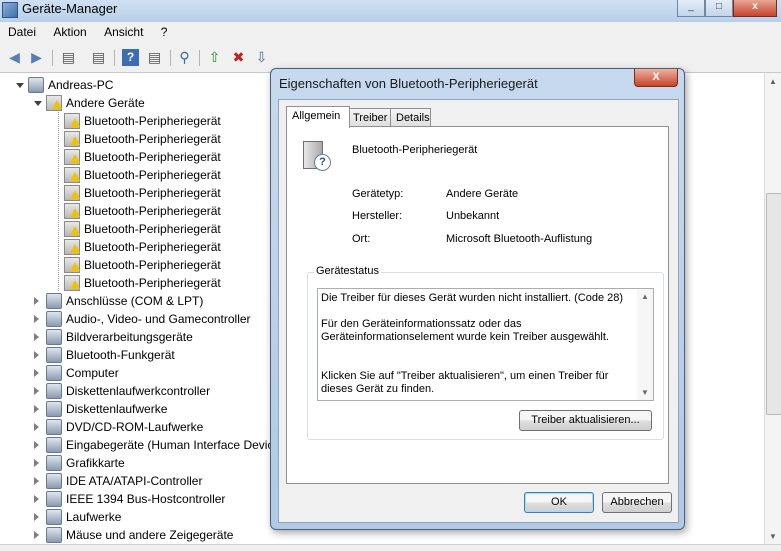  What do you see at coordinates (146, 499) in the screenshot?
I see `tree-category-label: IEEE 1394 Bus-Hostcontroller` at bounding box center [146, 499].